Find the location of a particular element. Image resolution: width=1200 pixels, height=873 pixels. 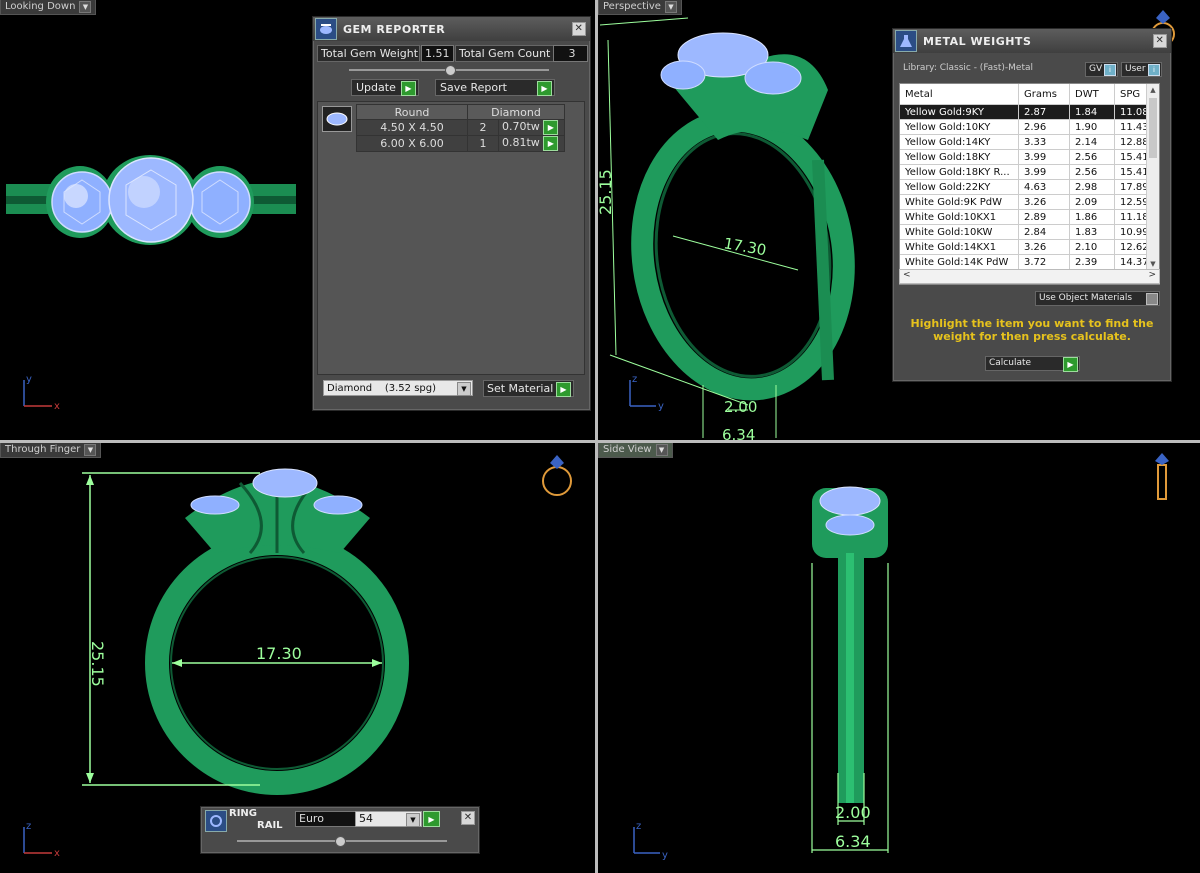

table-row: White Gold:14K PdW 3.72 2.39 14.37 is located at coordinates (1028, 262).